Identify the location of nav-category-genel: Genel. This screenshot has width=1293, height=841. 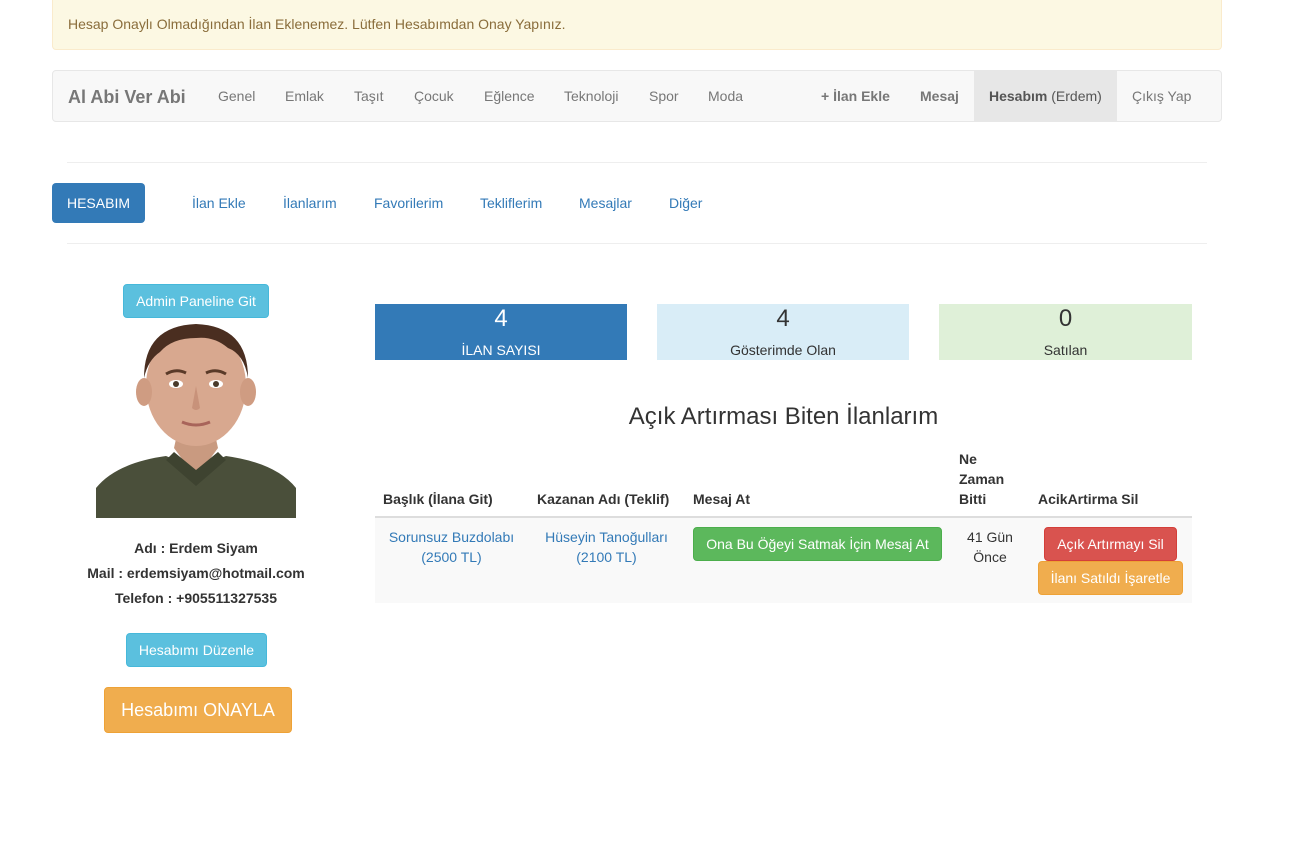
(236, 96).